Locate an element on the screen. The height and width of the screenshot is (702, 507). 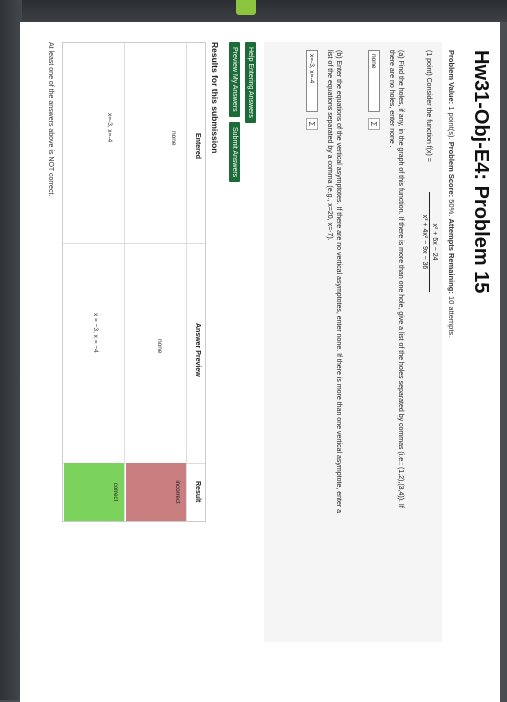
browser-tab-indicator is located at coordinates (246, 7).